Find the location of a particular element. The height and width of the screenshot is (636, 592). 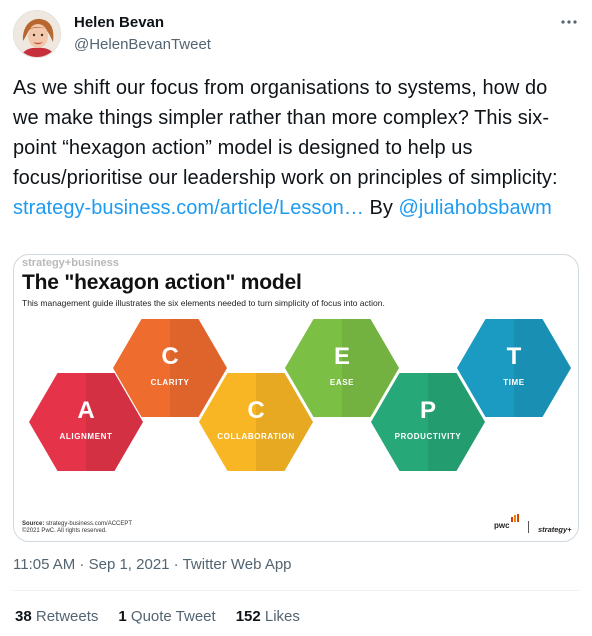

tweet-time: 11:05 AM is located at coordinates (44, 564).